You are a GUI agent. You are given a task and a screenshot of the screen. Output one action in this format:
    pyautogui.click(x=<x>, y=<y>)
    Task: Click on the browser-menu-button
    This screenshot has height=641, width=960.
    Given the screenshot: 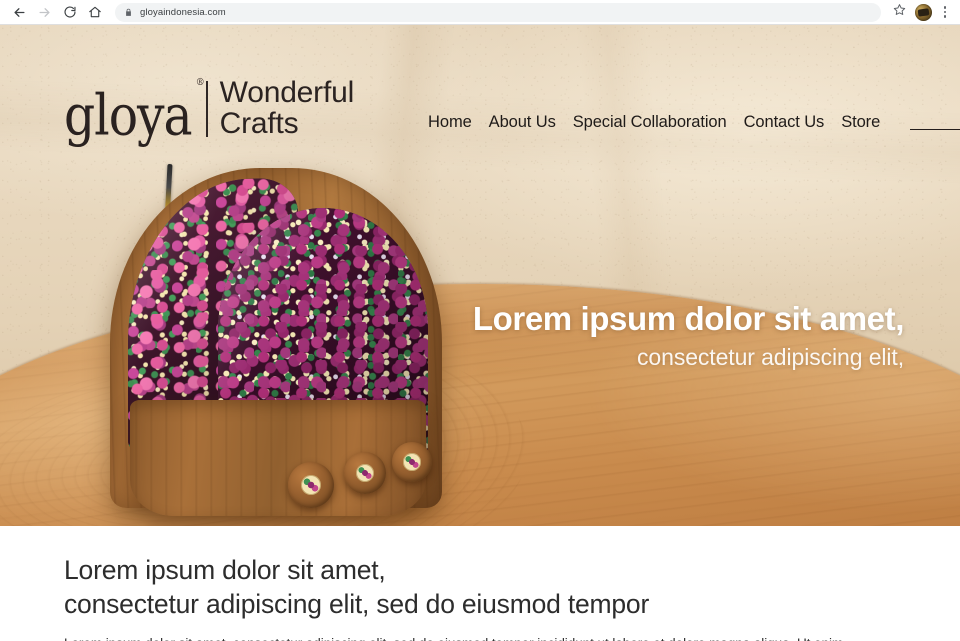 What is the action you would take?
    pyautogui.click(x=945, y=12)
    